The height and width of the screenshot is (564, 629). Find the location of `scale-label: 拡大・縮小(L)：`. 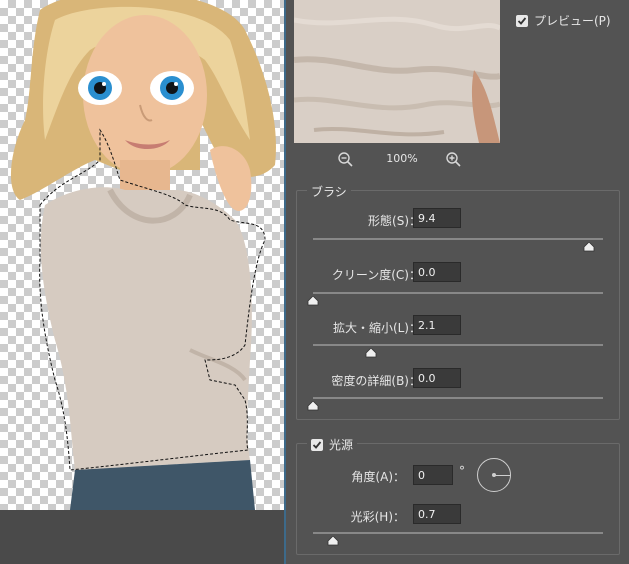

scale-label: 拡大・縮小(L)： is located at coordinates (376, 328).